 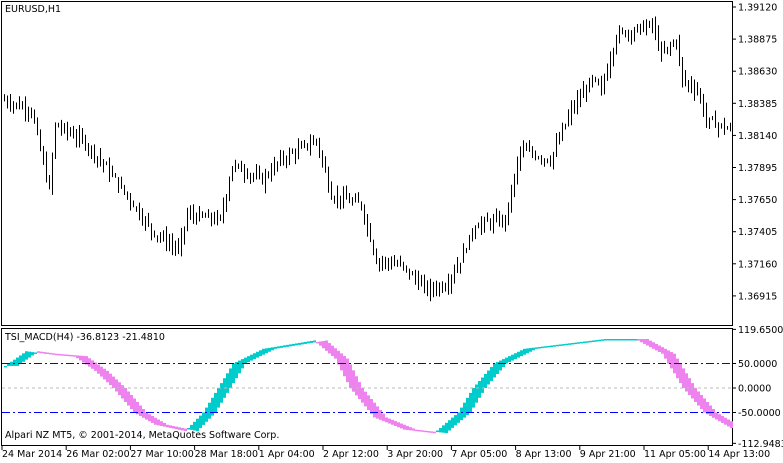 What do you see at coordinates (757, 72) in the screenshot?
I see `price-tick-label: 1.38630` at bounding box center [757, 72].